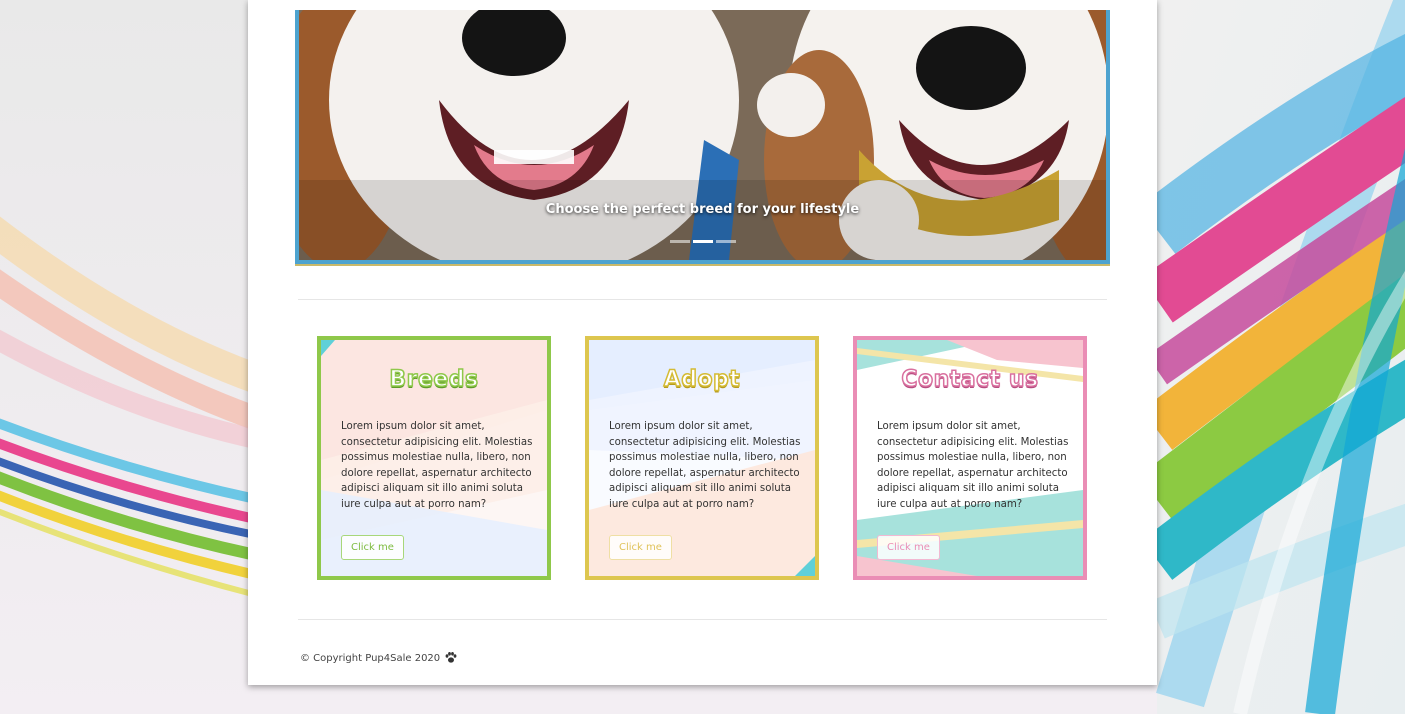 This screenshot has width=1405, height=714. What do you see at coordinates (970, 379) in the screenshot?
I see `card-title: Contact us` at bounding box center [970, 379].